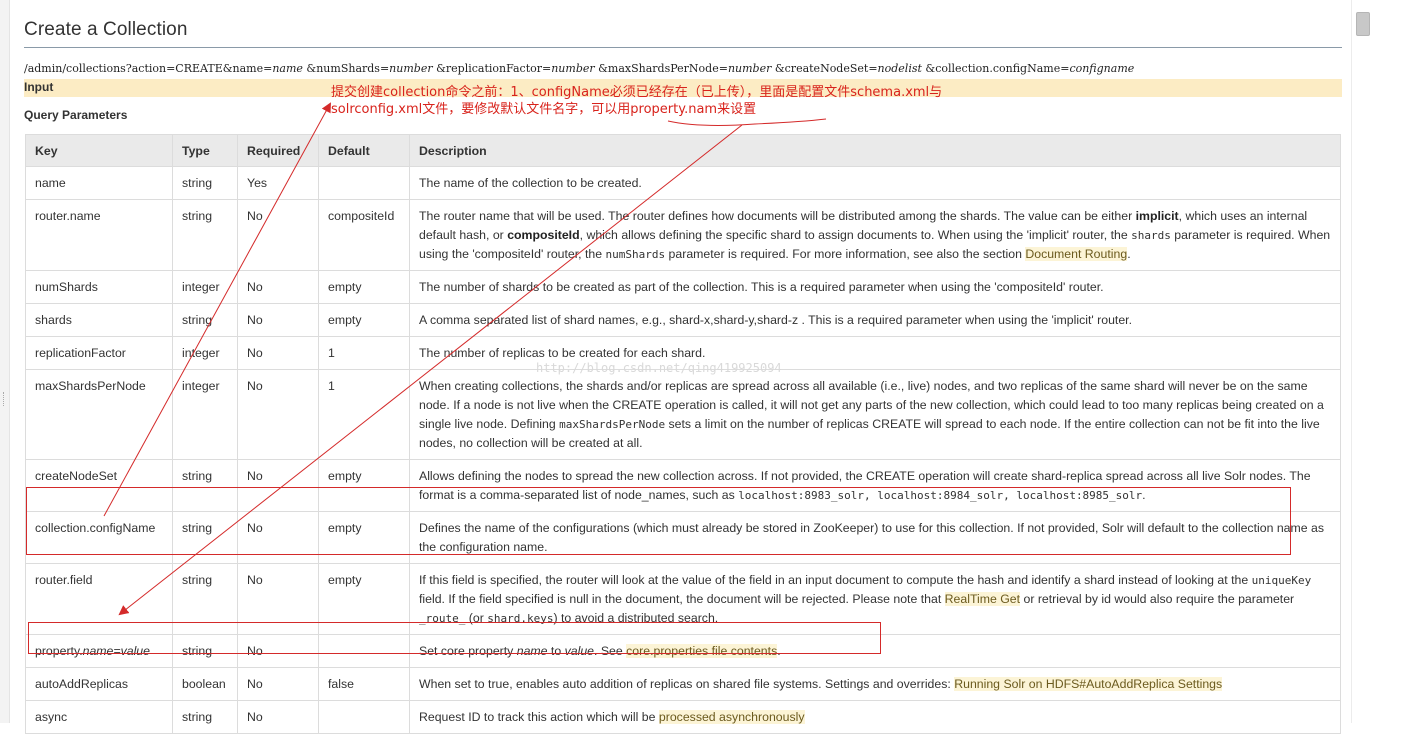 The image size is (1410, 734). I want to click on header-required: Required, so click(278, 150).